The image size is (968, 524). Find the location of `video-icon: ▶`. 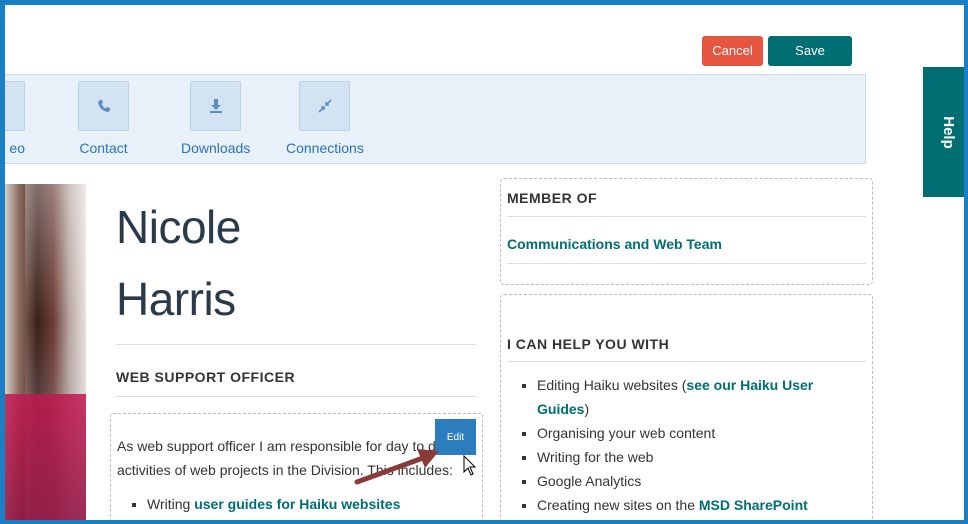

video-icon: ▶ is located at coordinates (15, 106).